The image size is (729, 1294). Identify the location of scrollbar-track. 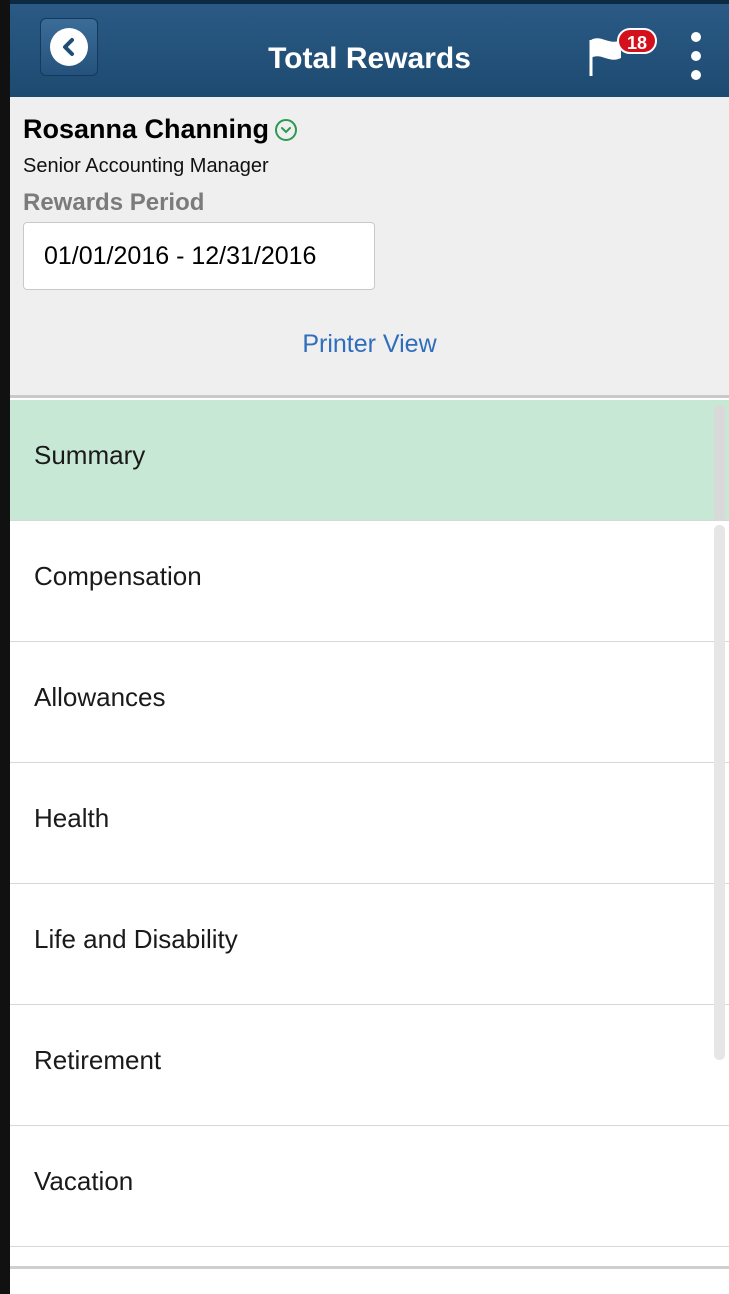
(719, 792).